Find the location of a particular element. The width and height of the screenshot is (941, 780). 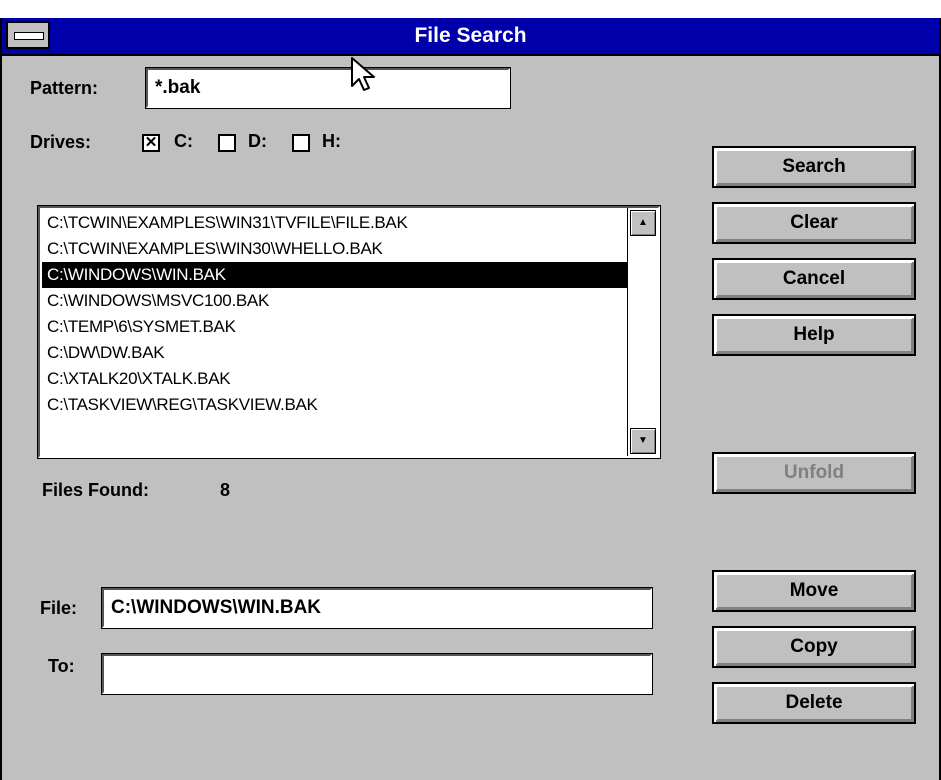

scroll-down-arrow-icon: ▼ is located at coordinates (643, 441).